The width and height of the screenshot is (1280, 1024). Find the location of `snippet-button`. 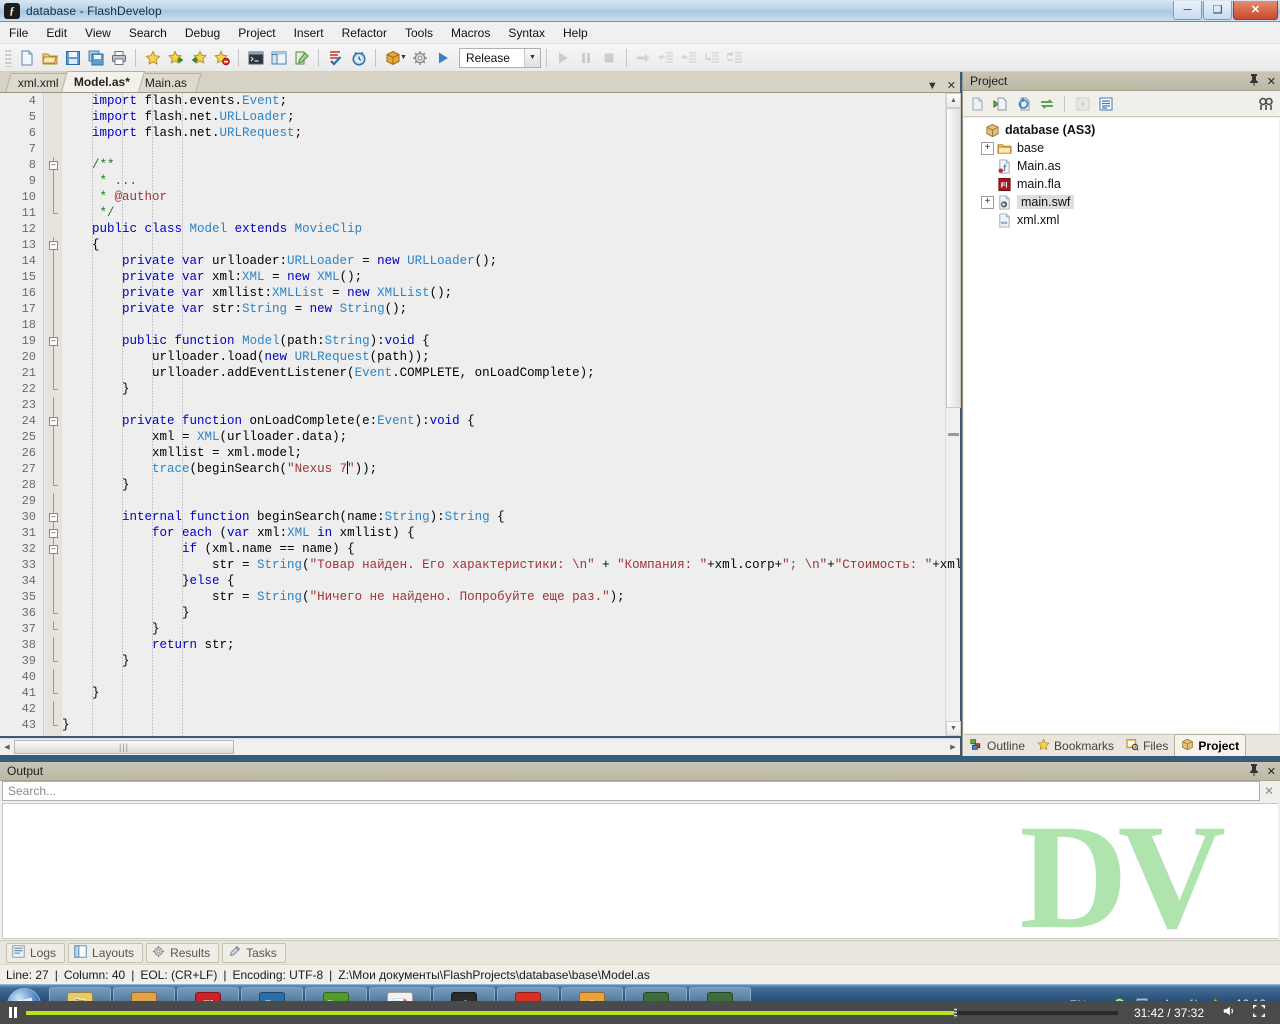

snippet-button is located at coordinates (301, 57).